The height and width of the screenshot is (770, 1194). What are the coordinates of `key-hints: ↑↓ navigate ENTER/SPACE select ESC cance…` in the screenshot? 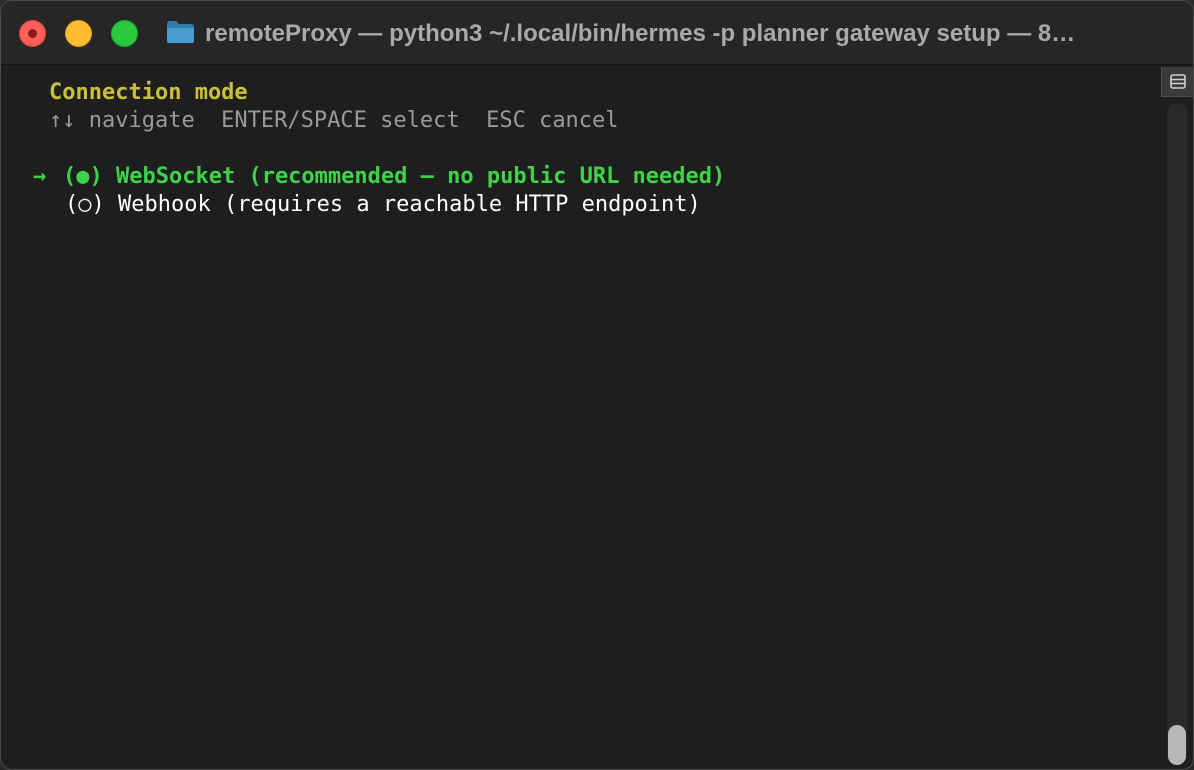 It's located at (334, 120).